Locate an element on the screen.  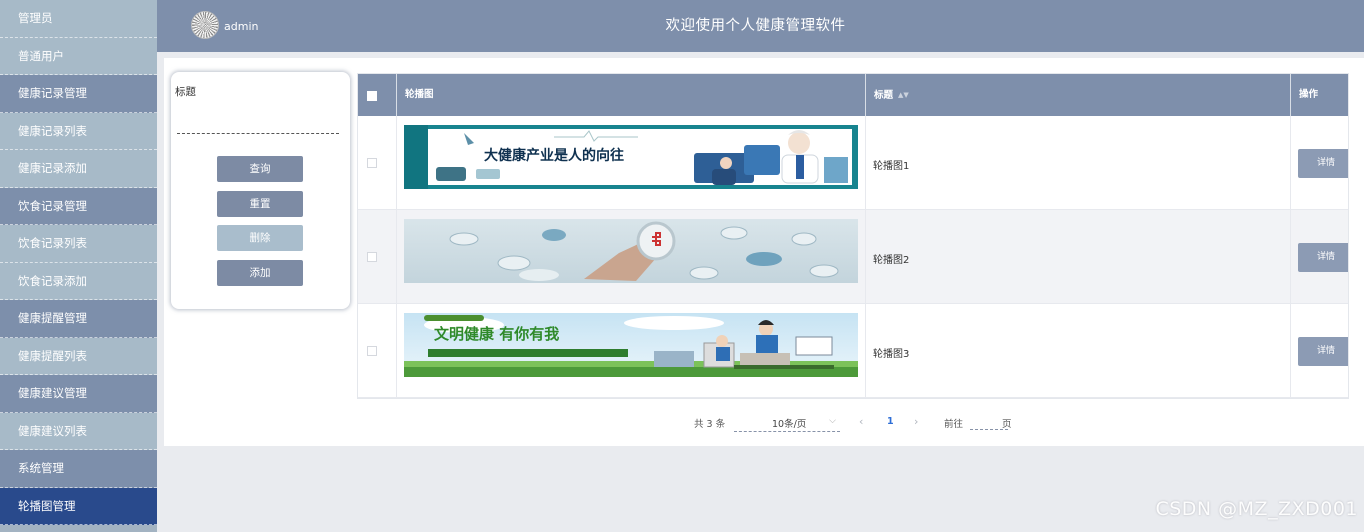
sidebar-item: 管理员 is located at coordinates (78, 19).